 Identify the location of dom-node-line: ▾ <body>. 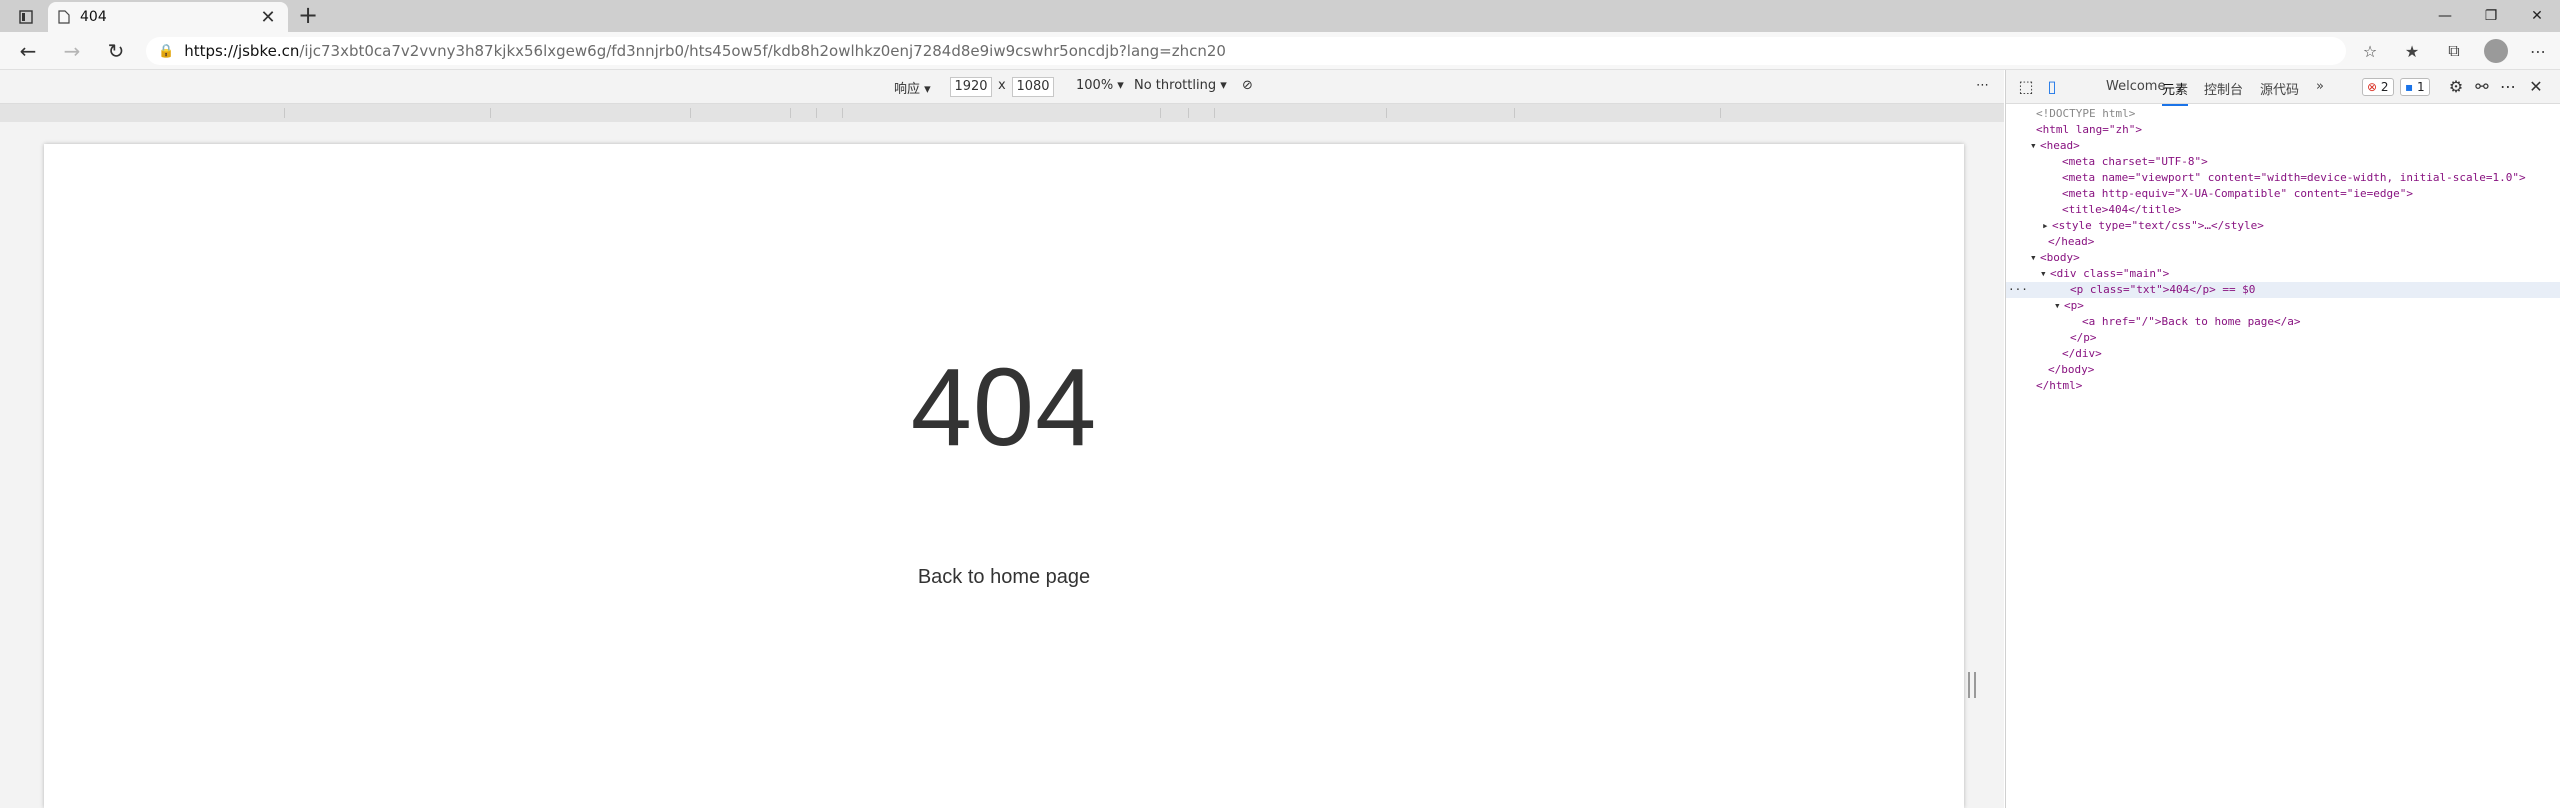
(2283, 258).